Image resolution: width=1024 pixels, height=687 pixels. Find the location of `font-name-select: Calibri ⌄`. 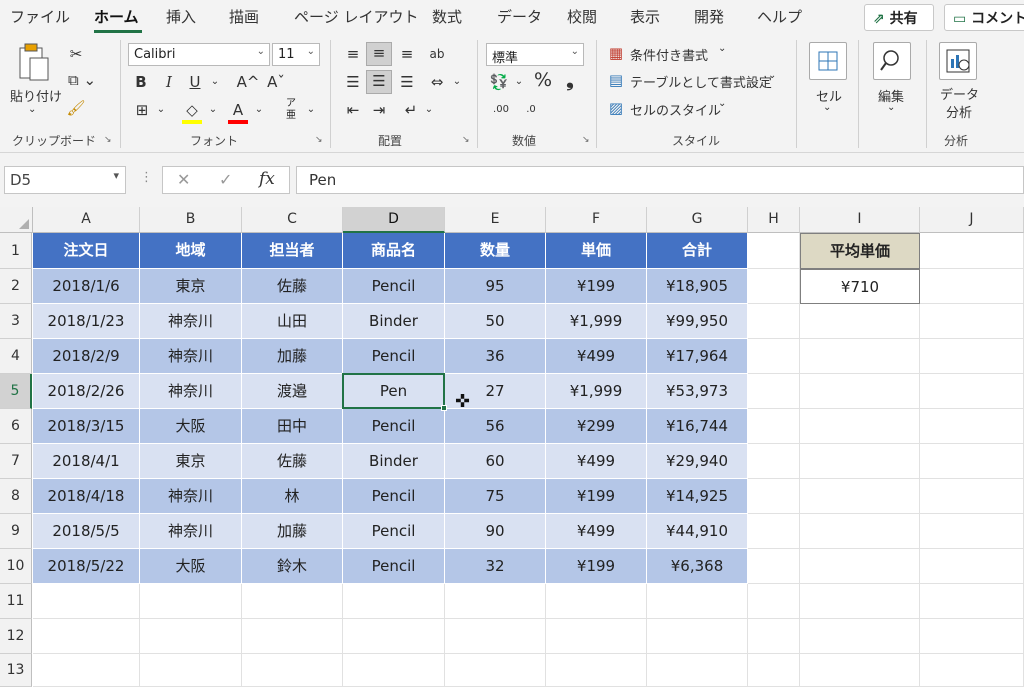

font-name-select: Calibri ⌄ is located at coordinates (199, 54).